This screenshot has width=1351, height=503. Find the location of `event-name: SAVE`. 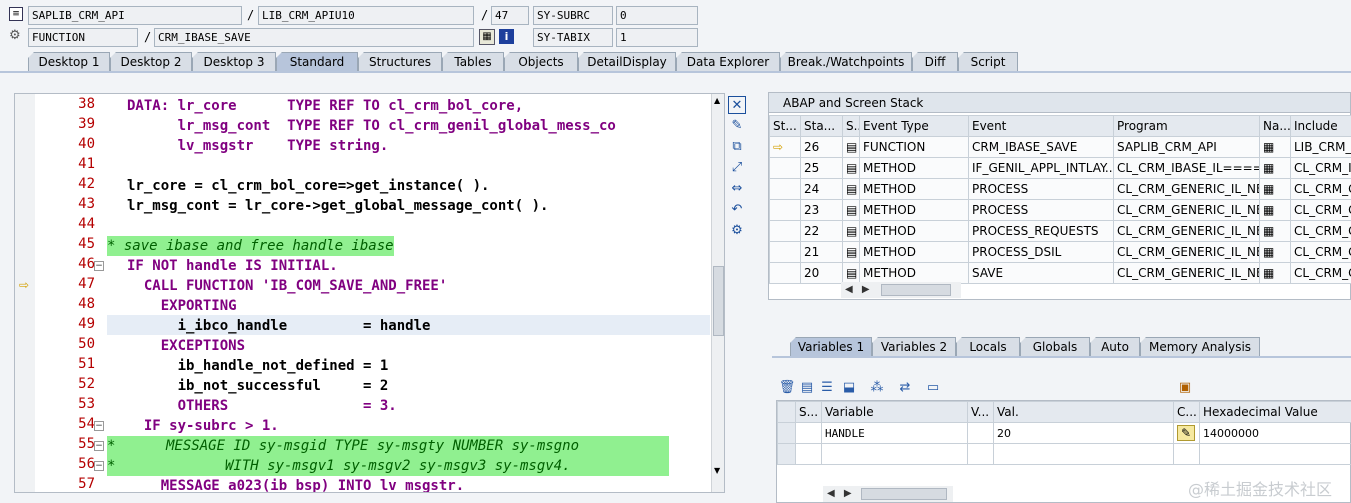

event-name: SAVE is located at coordinates (1041, 273).